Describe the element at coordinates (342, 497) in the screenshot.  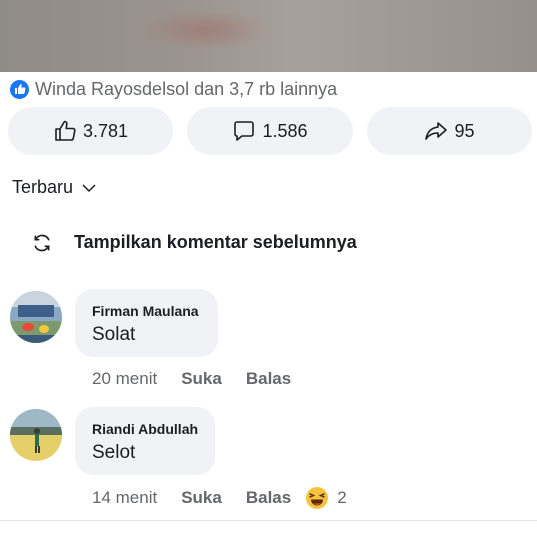
I see `reaction-count: 2` at that location.